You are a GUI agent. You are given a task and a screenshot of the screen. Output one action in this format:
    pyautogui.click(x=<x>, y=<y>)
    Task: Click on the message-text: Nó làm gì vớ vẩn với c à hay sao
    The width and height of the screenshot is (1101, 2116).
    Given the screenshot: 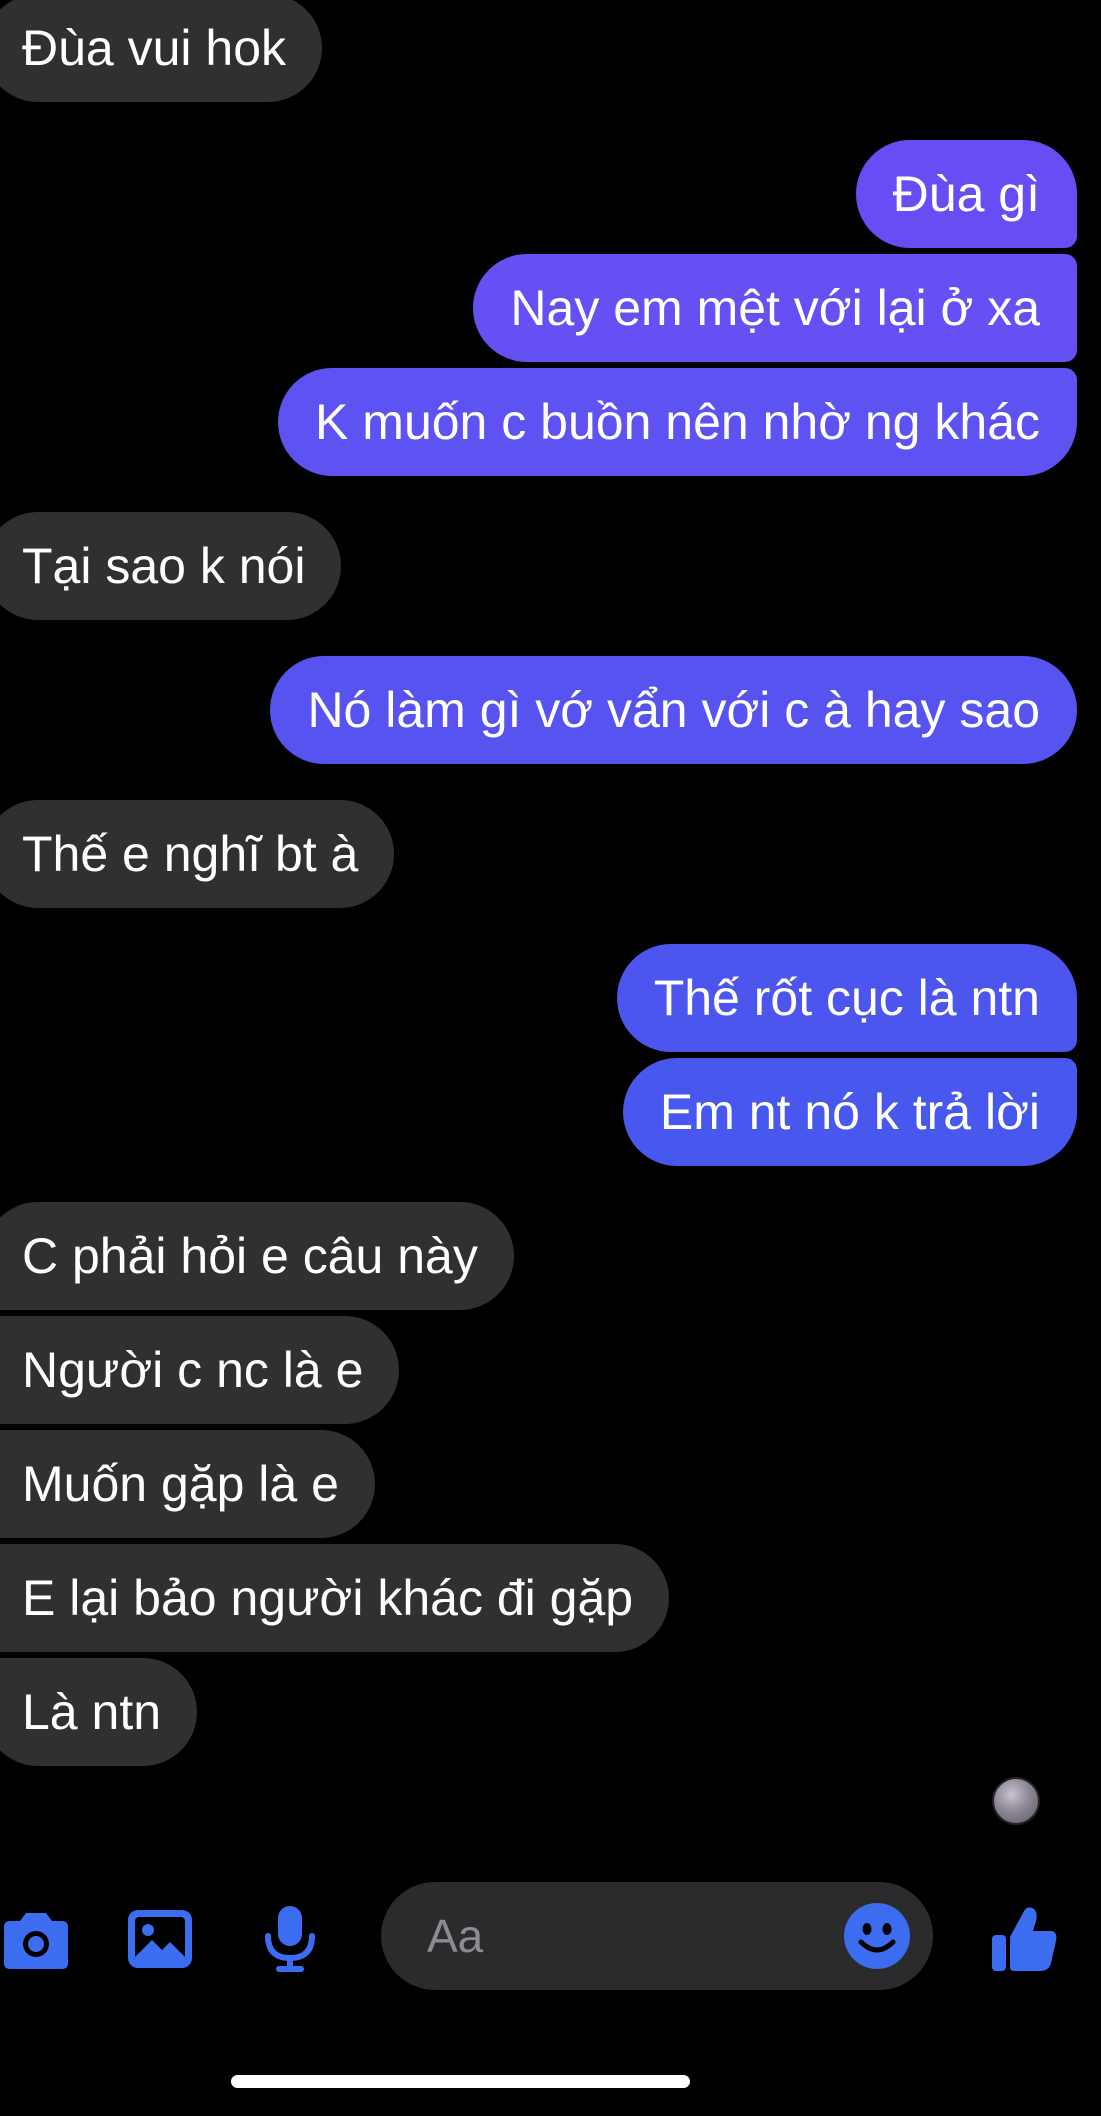 What is the action you would take?
    pyautogui.click(x=673, y=710)
    